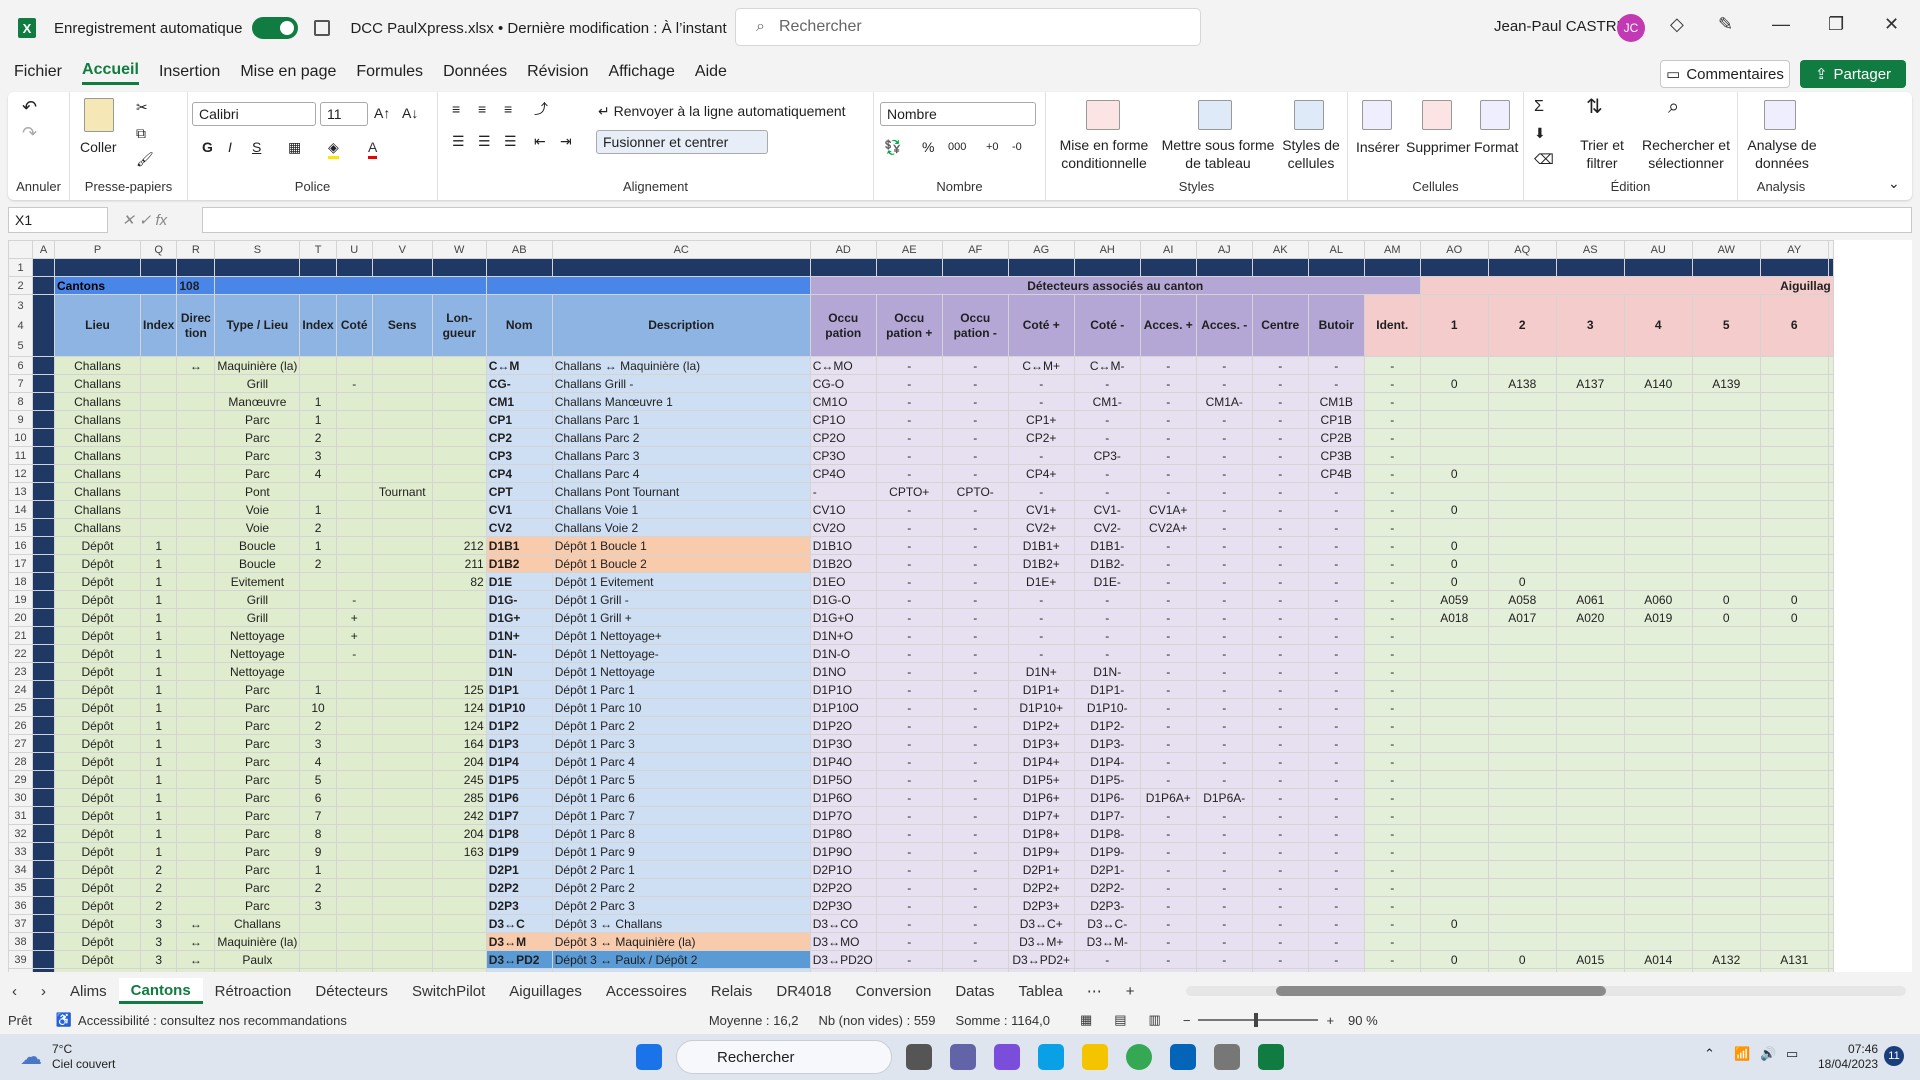 This screenshot has height=1080, width=1920. Describe the element at coordinates (1454, 599) in the screenshot. I see `cell: A059` at that location.